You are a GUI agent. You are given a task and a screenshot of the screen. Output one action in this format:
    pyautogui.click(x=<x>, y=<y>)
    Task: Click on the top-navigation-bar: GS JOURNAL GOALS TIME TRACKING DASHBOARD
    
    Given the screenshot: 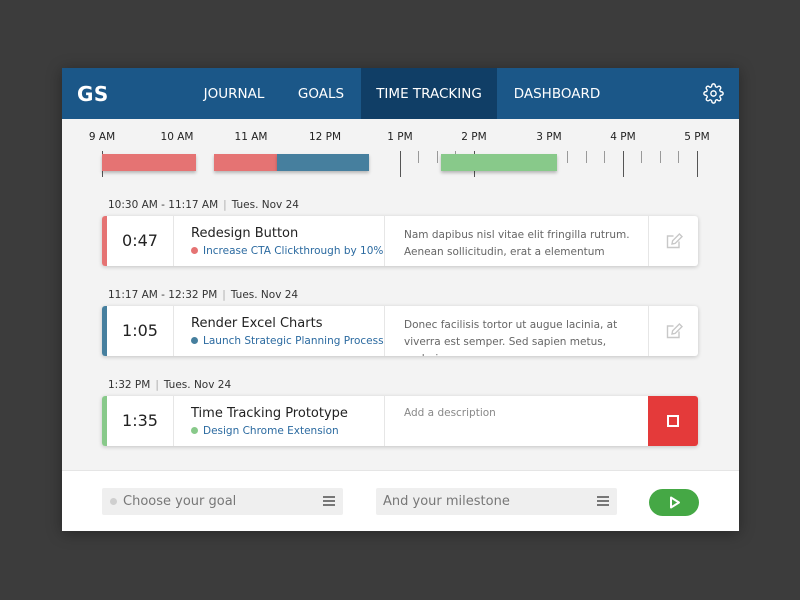 What is the action you would take?
    pyautogui.click(x=400, y=93)
    